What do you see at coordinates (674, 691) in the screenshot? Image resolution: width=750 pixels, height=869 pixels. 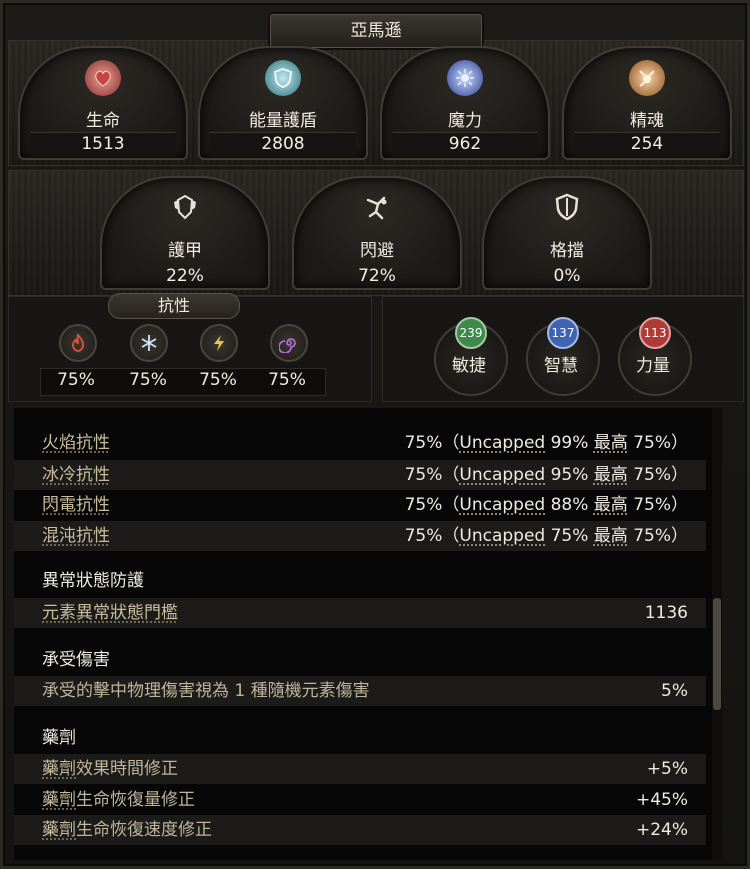 I see `damage-conversion-value: 5%` at bounding box center [674, 691].